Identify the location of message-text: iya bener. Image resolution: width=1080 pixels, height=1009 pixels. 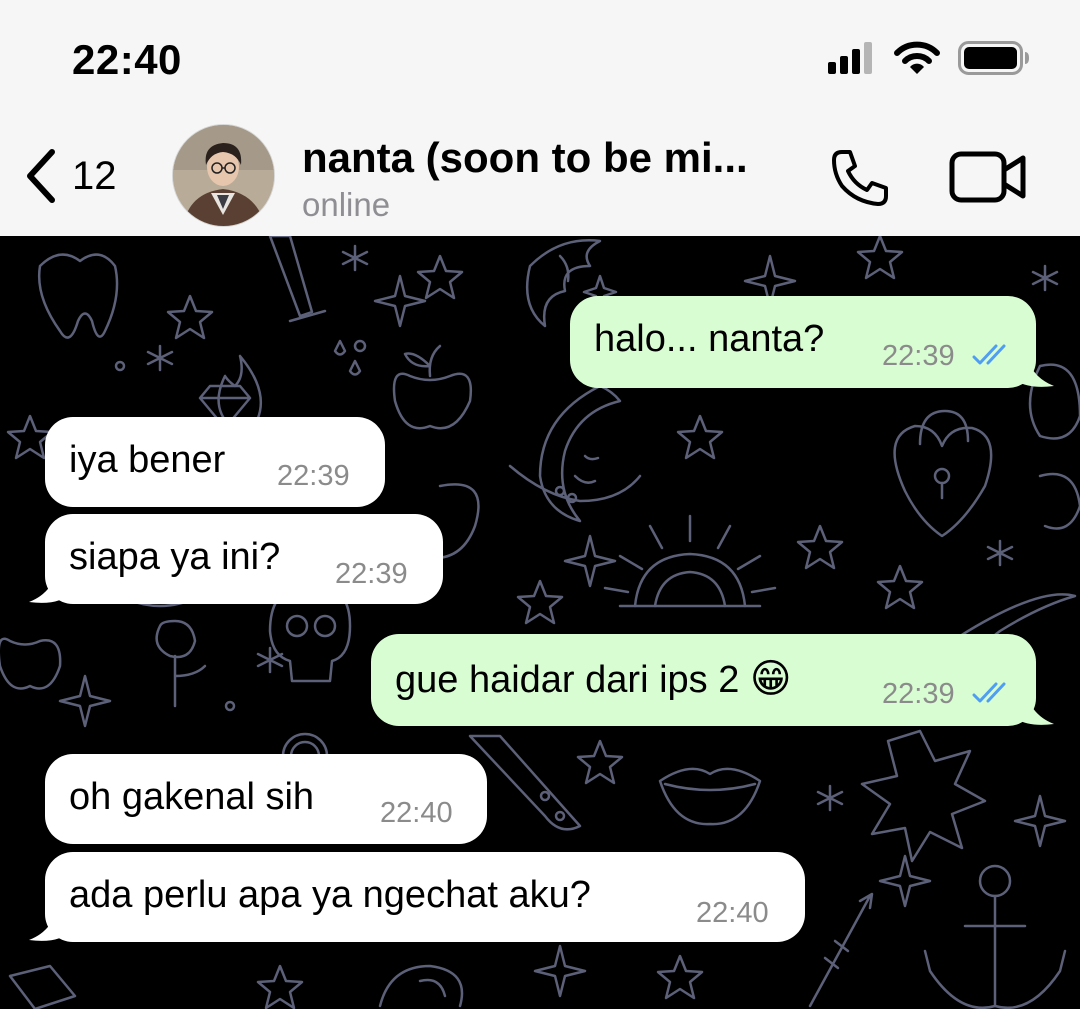
(147, 460).